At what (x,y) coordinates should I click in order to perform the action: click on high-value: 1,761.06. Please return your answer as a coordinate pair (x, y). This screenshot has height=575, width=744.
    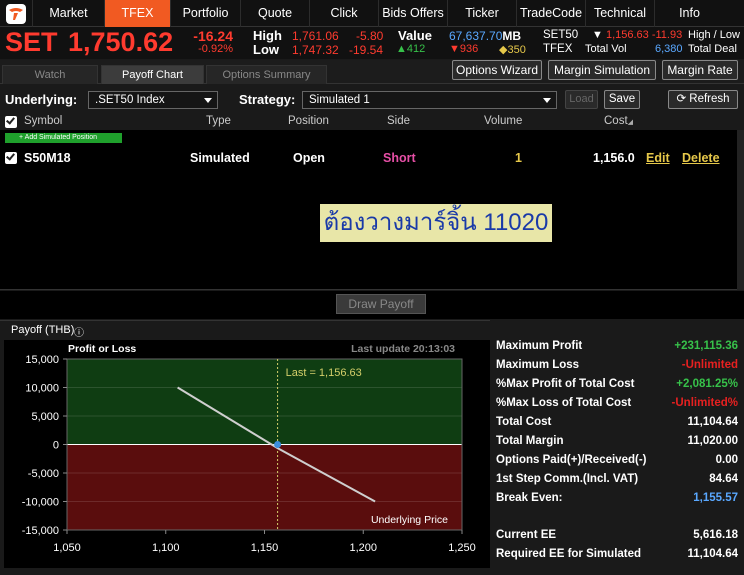
    Looking at the image, I should click on (315, 36).